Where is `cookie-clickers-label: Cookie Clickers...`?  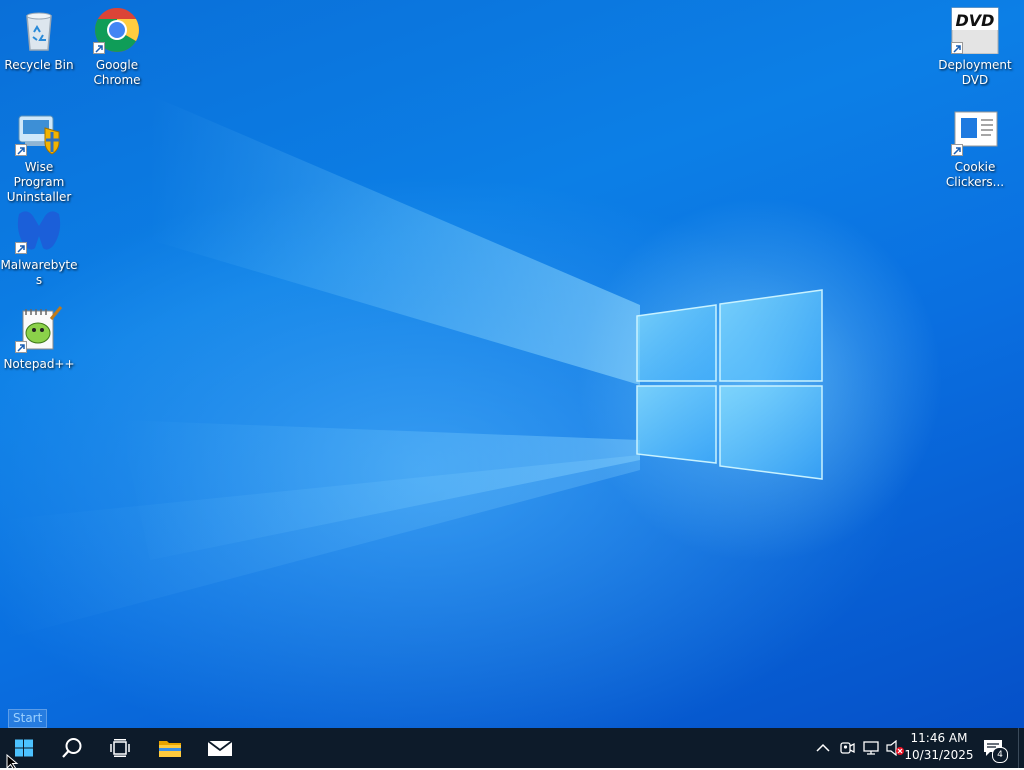 cookie-clickers-label: Cookie Clickers... is located at coordinates (975, 174).